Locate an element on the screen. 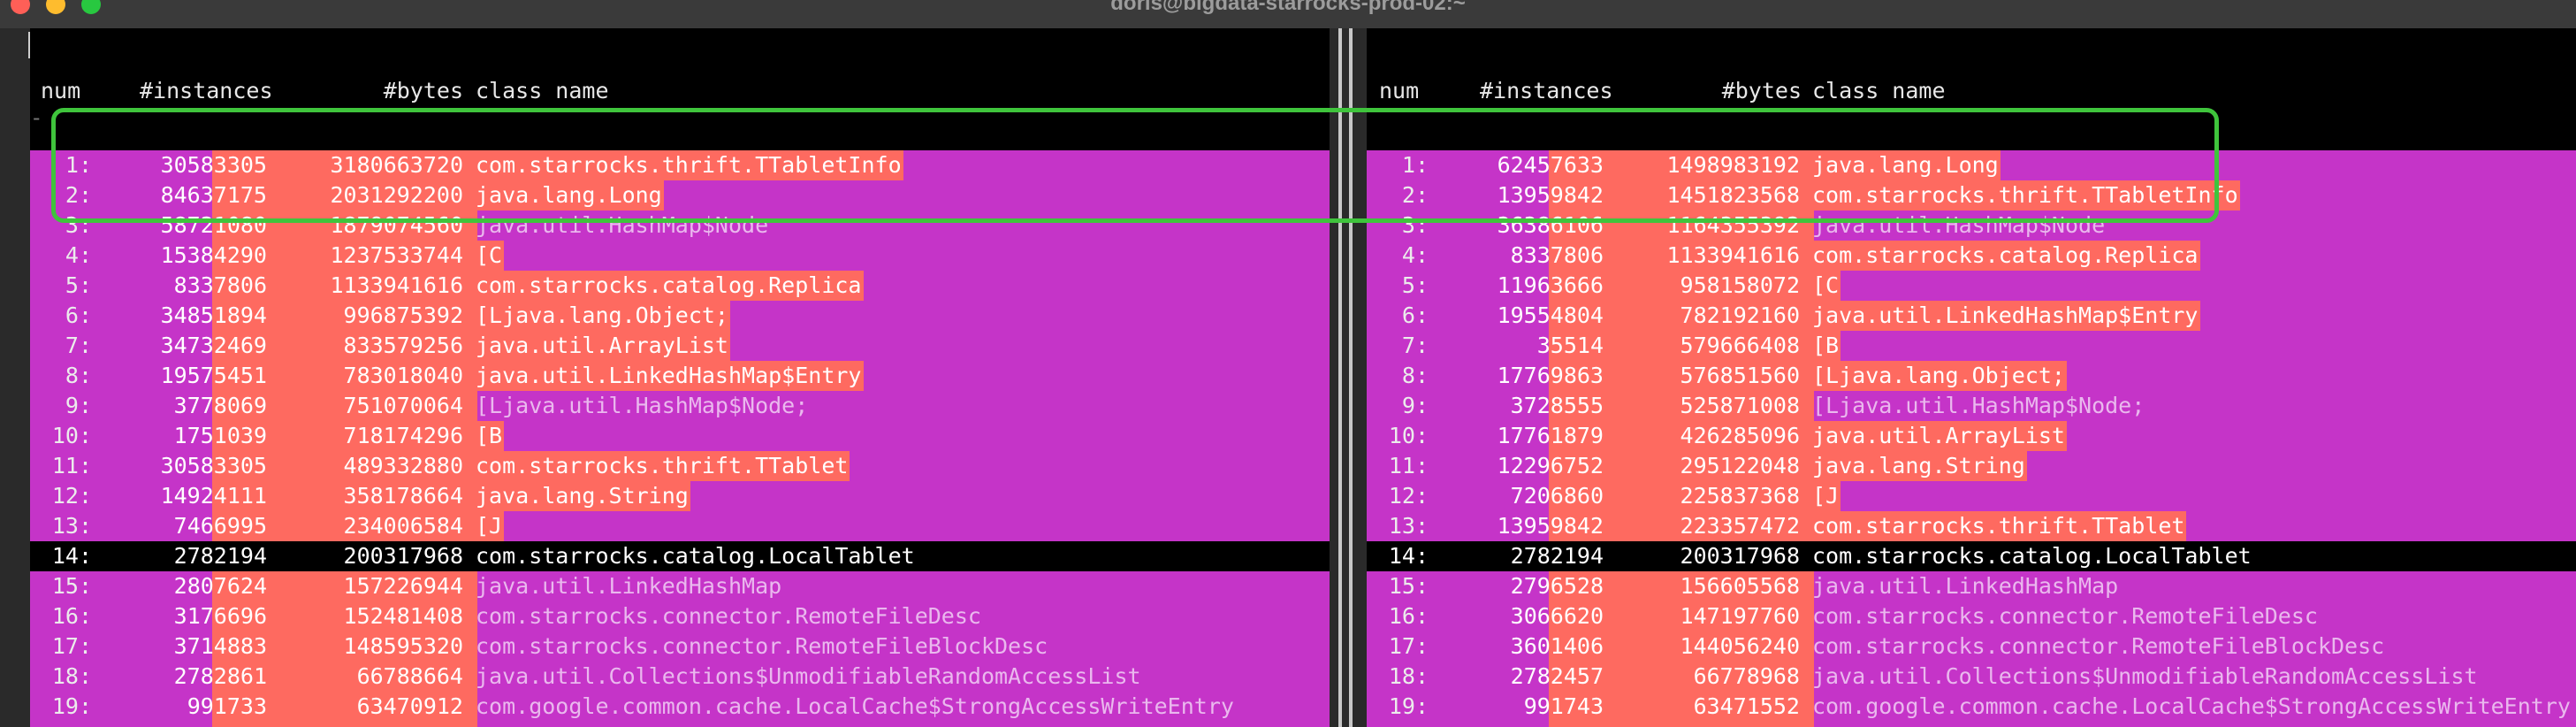  bytes-value: 996875392 is located at coordinates (403, 315).